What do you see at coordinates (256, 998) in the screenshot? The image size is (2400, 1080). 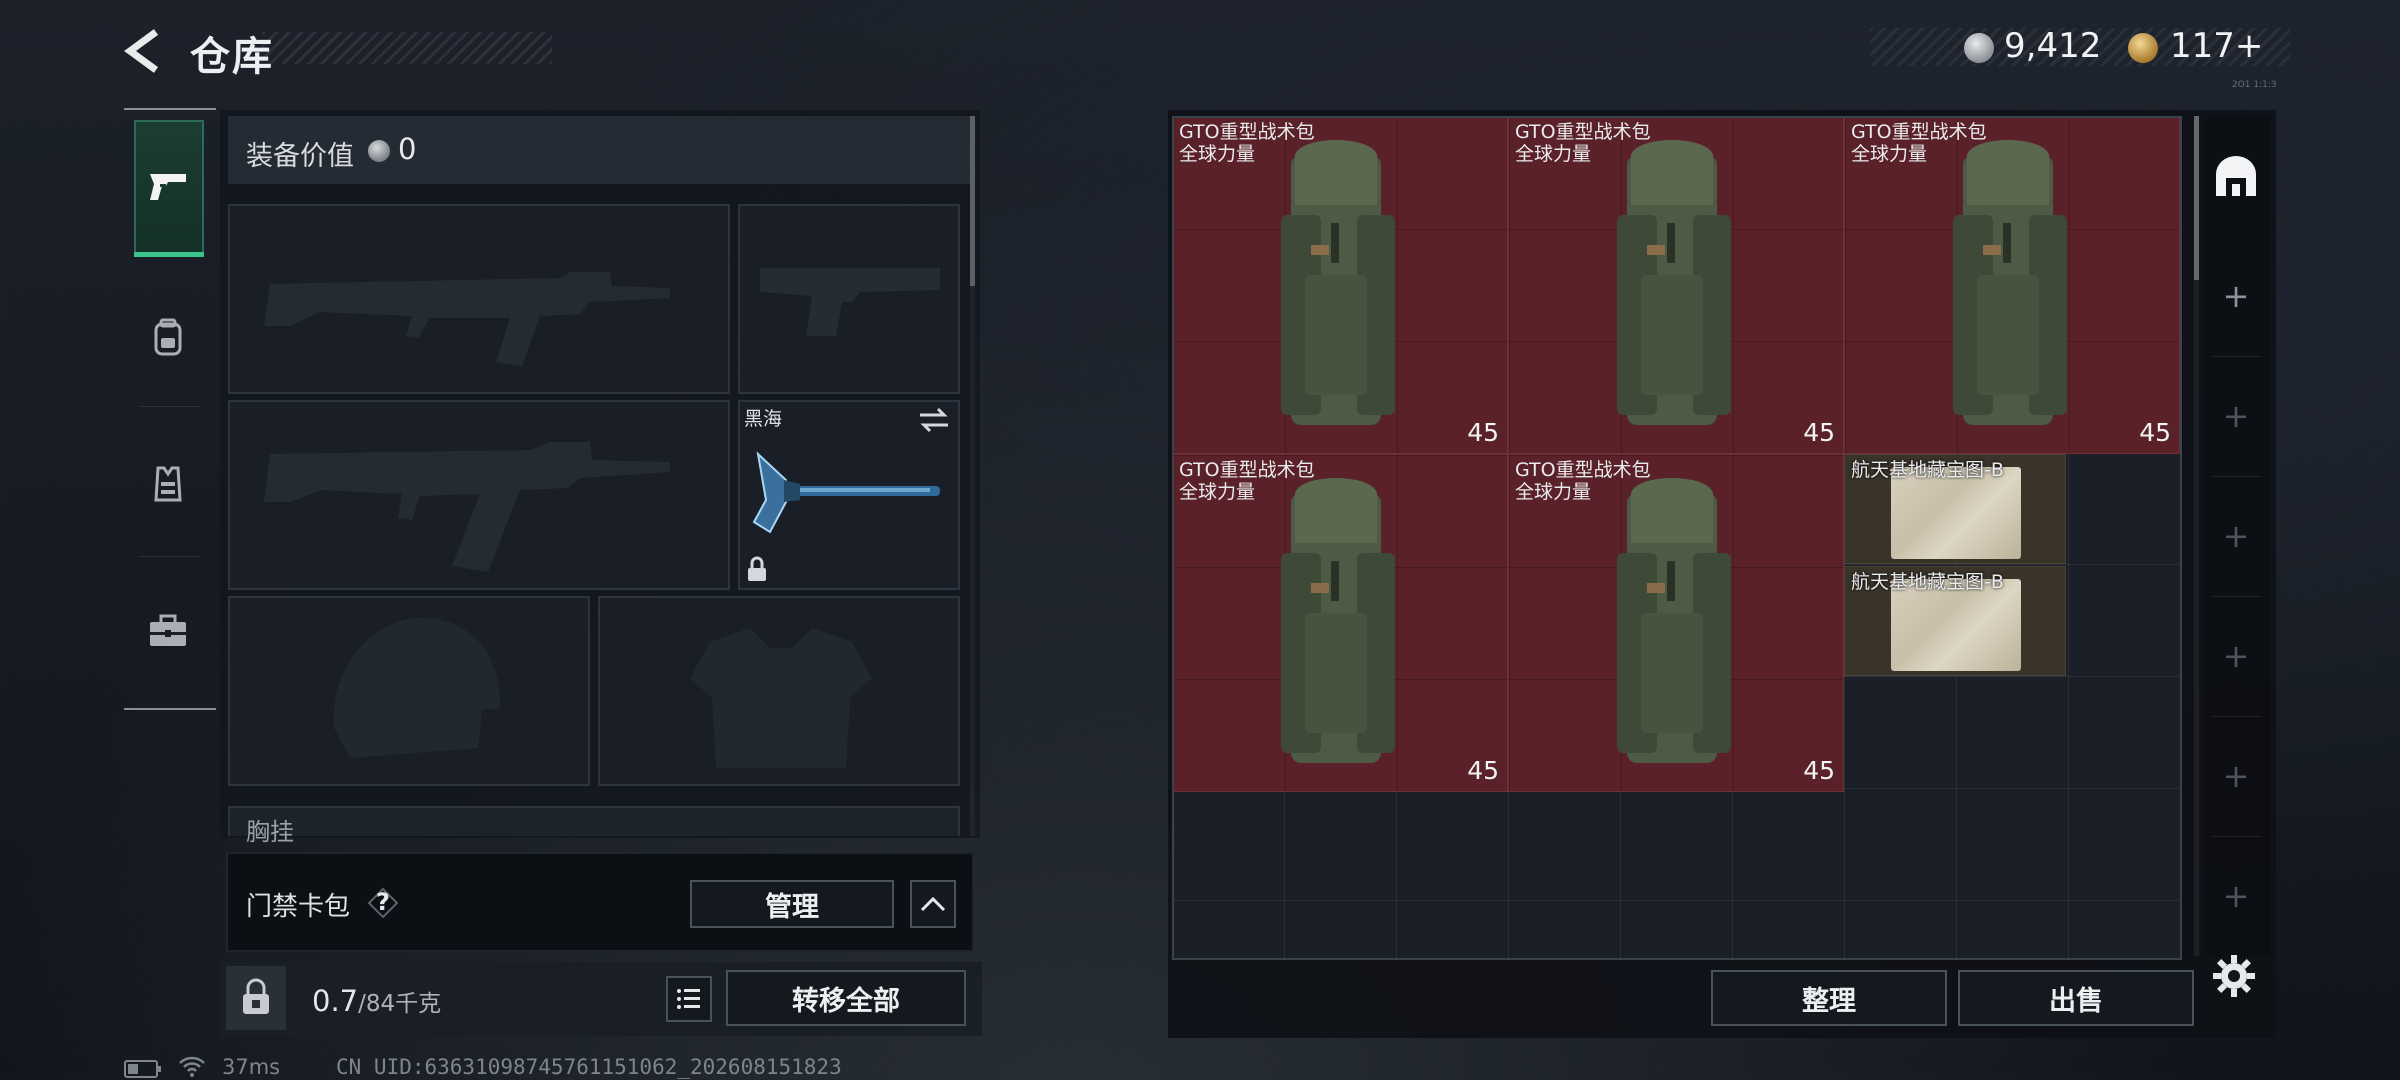 I see `backpack-lock-icon` at bounding box center [256, 998].